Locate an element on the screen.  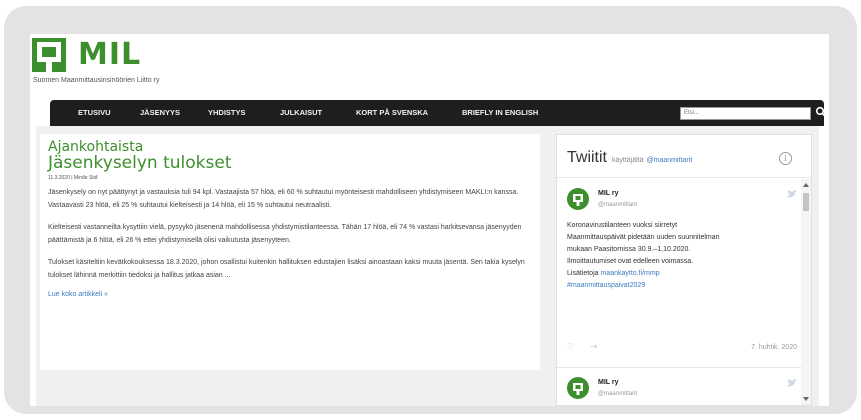
tweet-text-line: Koronavirustilanteen vuoksi siirretyt is located at coordinates (622, 225).